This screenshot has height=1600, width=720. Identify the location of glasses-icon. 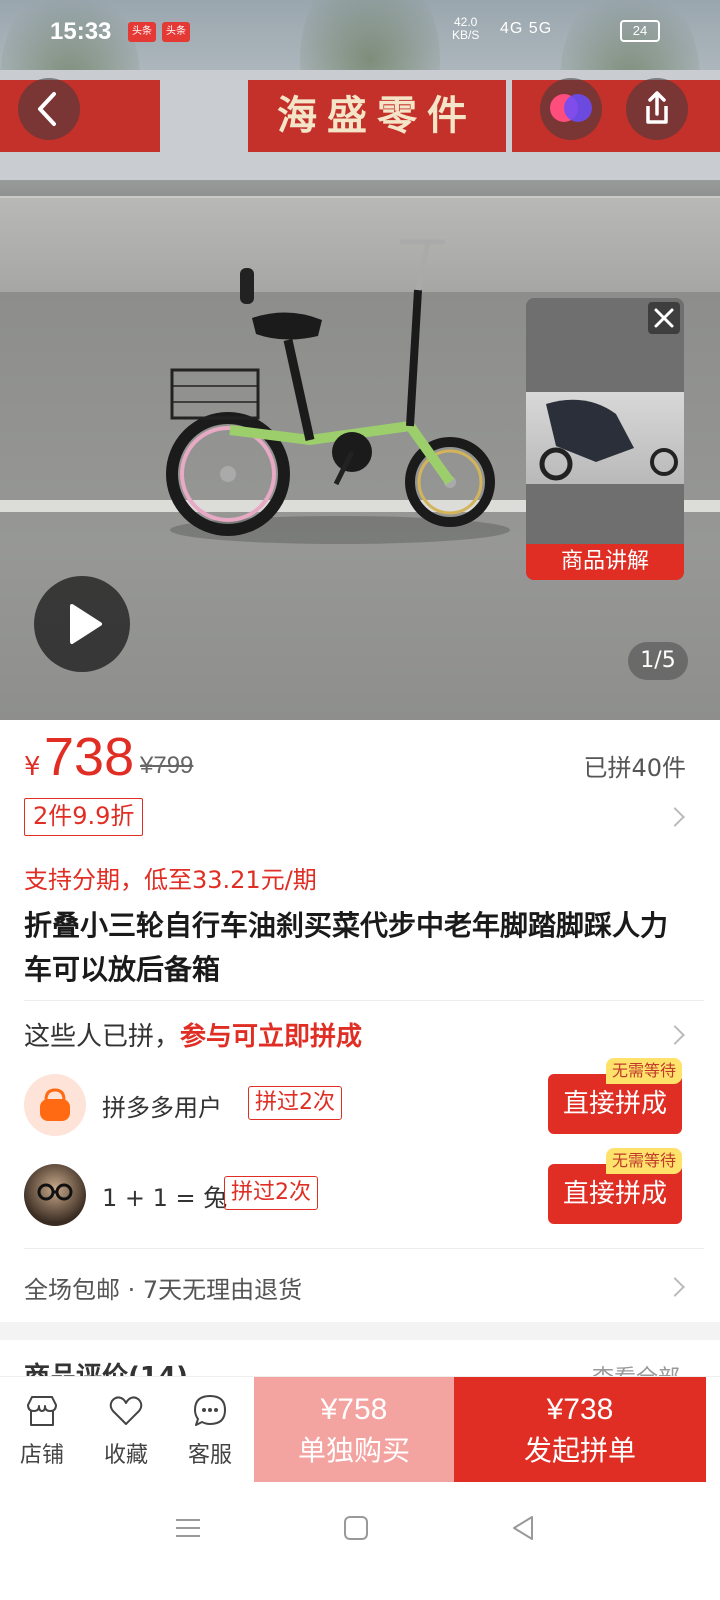
(55, 1192).